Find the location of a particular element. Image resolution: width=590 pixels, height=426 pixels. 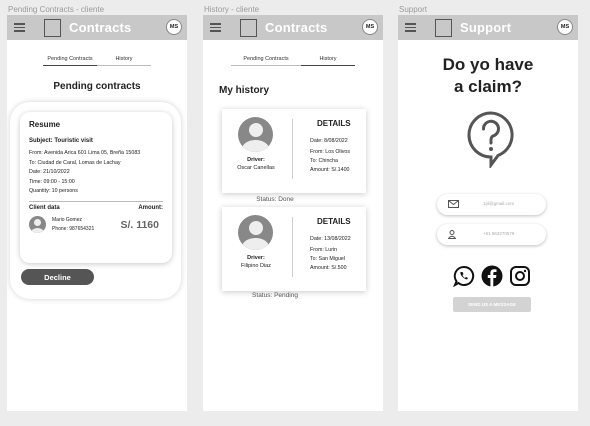

client-data-label: Client data is located at coordinates (44, 207).